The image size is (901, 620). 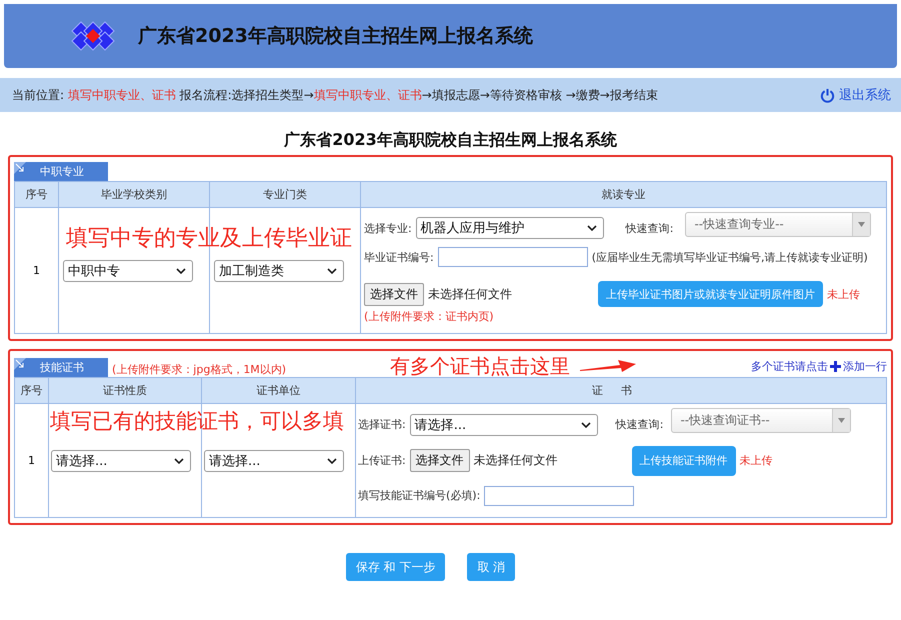 I want to click on annotation-text: 填写中专的专业及上传毕业证, so click(x=209, y=239).